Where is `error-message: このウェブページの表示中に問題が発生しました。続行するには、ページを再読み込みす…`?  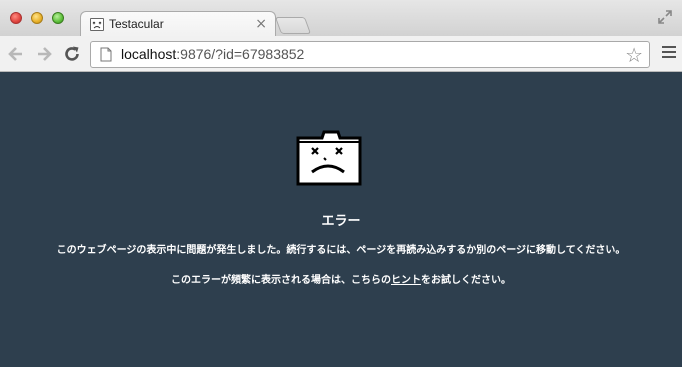 error-message: このウェブページの表示中に問題が発生しました。続行するには、ページを再読み込みす… is located at coordinates (341, 250).